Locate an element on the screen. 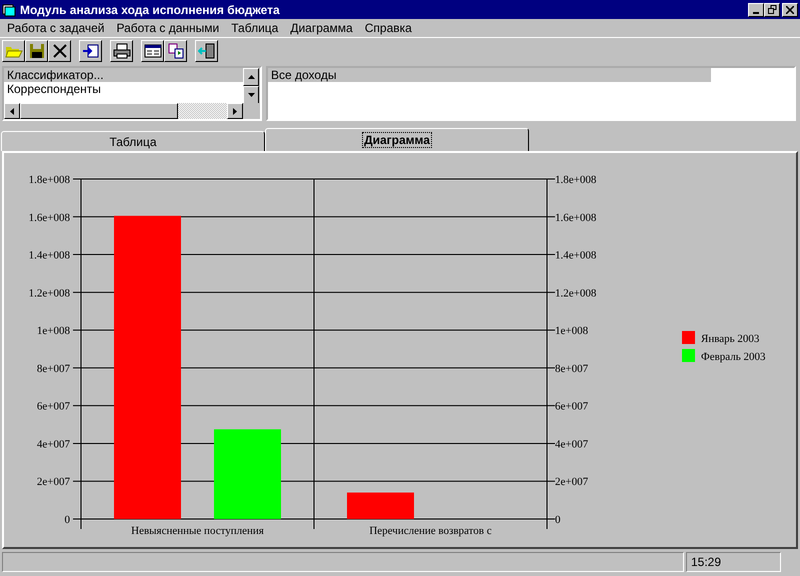 This screenshot has height=576, width=800. table-icon is located at coordinates (153, 51).